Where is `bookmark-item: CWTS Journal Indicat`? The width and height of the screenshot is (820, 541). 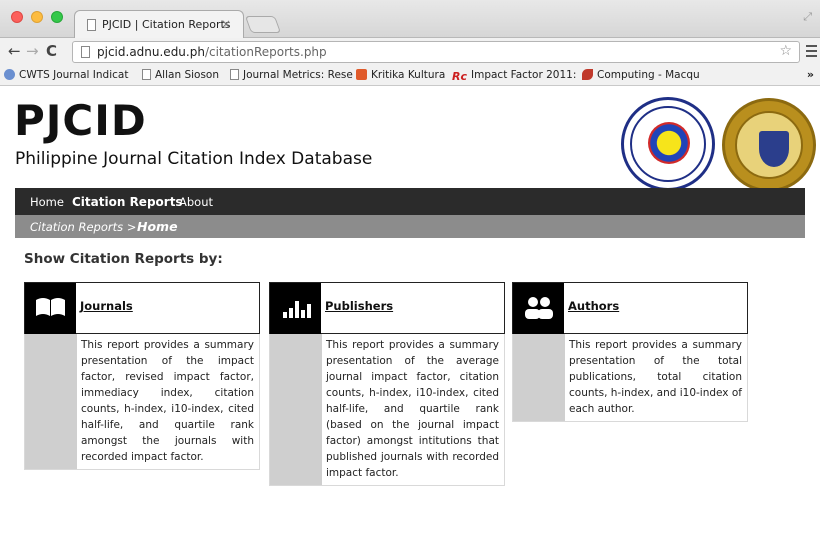
bookmark-item: CWTS Journal Indicat is located at coordinates (66, 75).